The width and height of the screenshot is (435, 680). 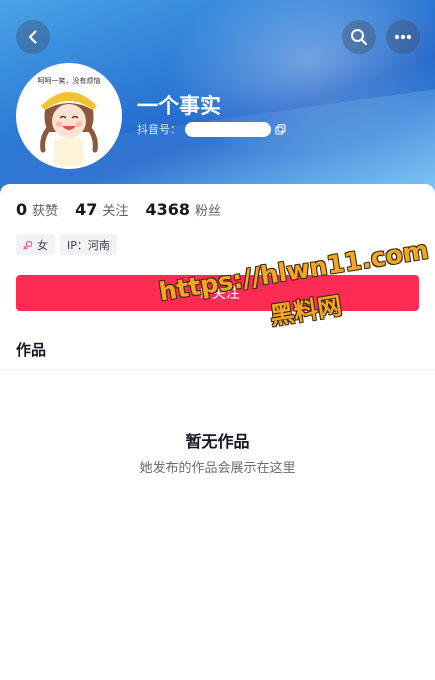 I want to click on copy-icon, so click(x=280, y=129).